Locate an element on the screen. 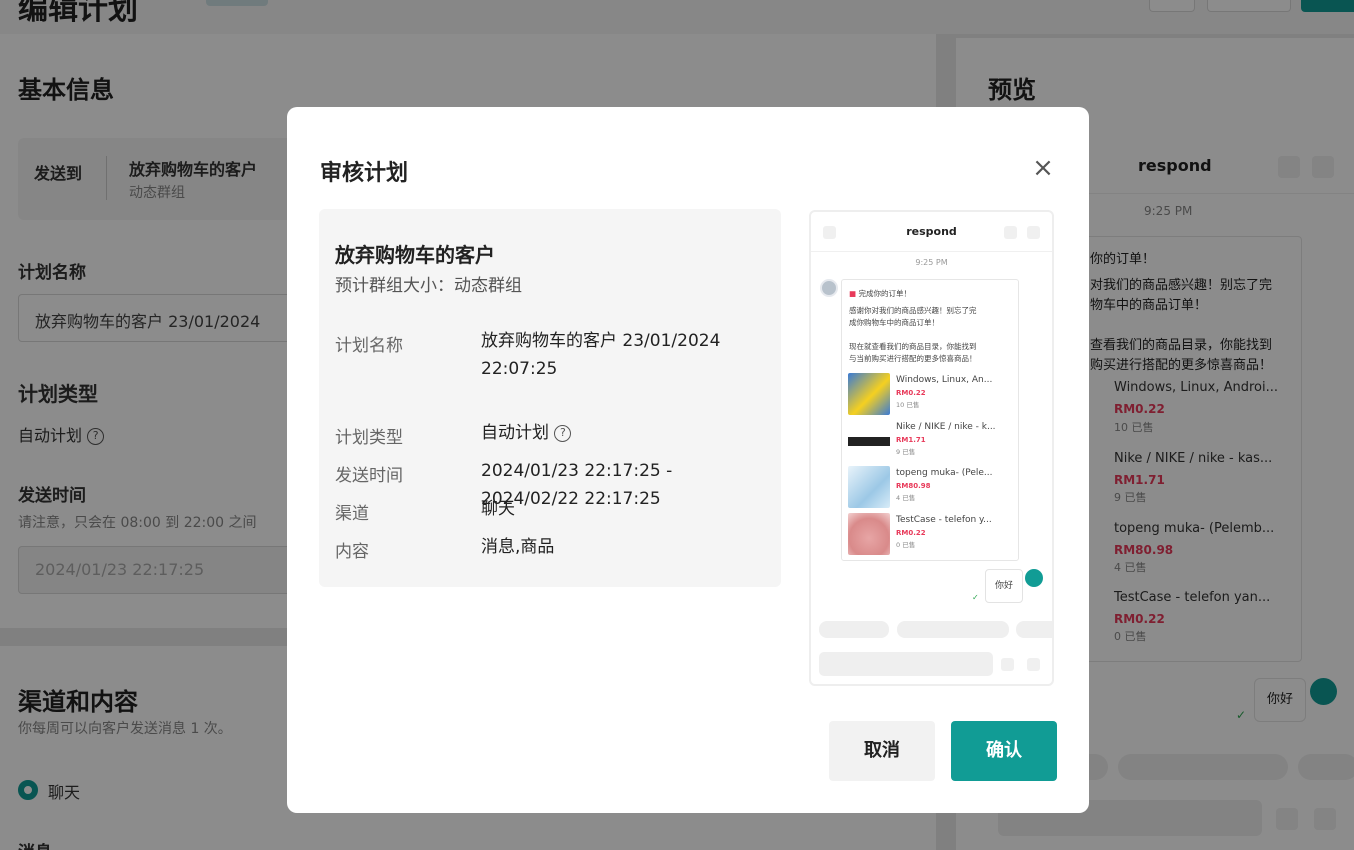 The image size is (1354, 850). check-icon: ✓ is located at coordinates (975, 597).